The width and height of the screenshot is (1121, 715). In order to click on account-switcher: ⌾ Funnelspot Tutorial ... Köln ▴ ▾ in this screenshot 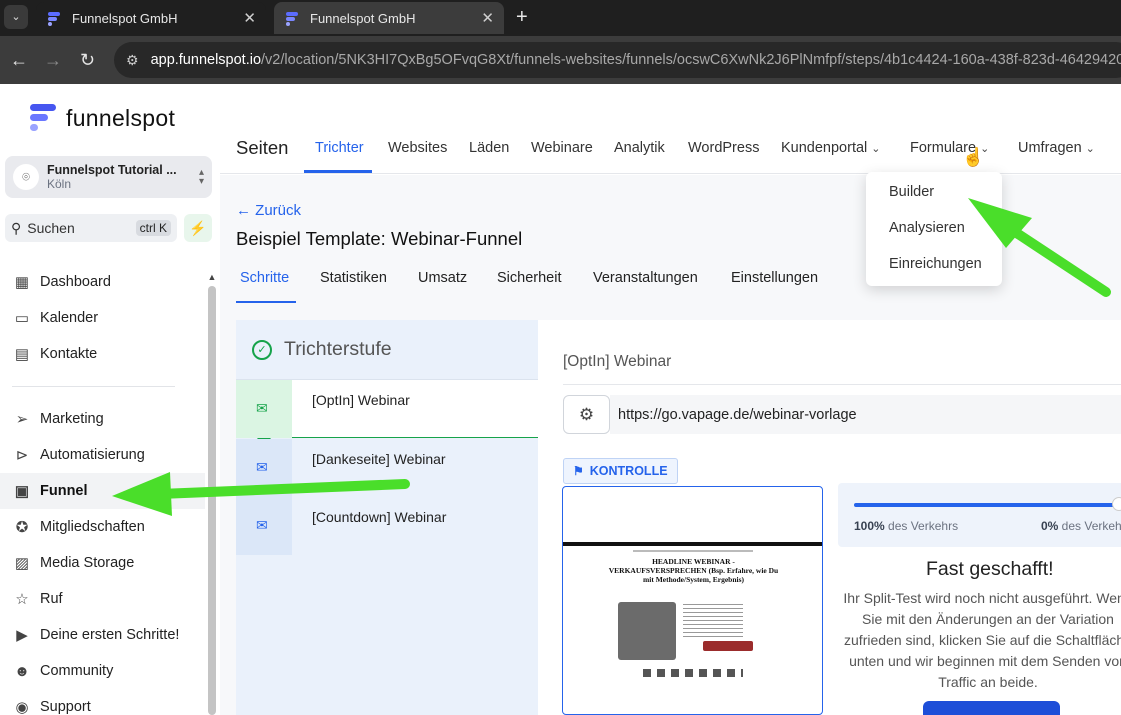, I will do `click(108, 177)`.